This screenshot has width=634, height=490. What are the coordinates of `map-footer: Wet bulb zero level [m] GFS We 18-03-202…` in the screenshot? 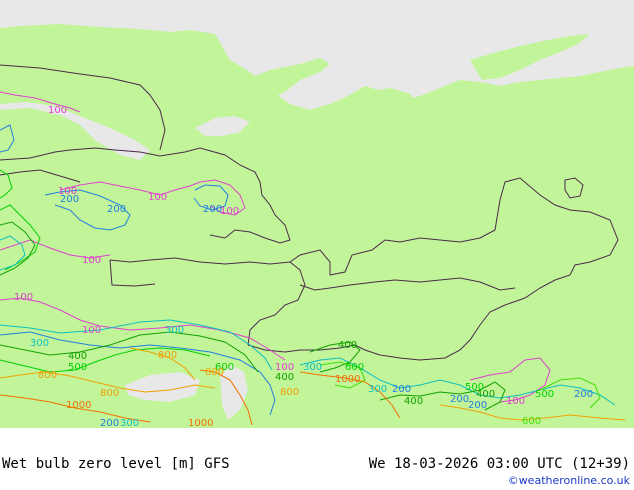 It's located at (317, 459).